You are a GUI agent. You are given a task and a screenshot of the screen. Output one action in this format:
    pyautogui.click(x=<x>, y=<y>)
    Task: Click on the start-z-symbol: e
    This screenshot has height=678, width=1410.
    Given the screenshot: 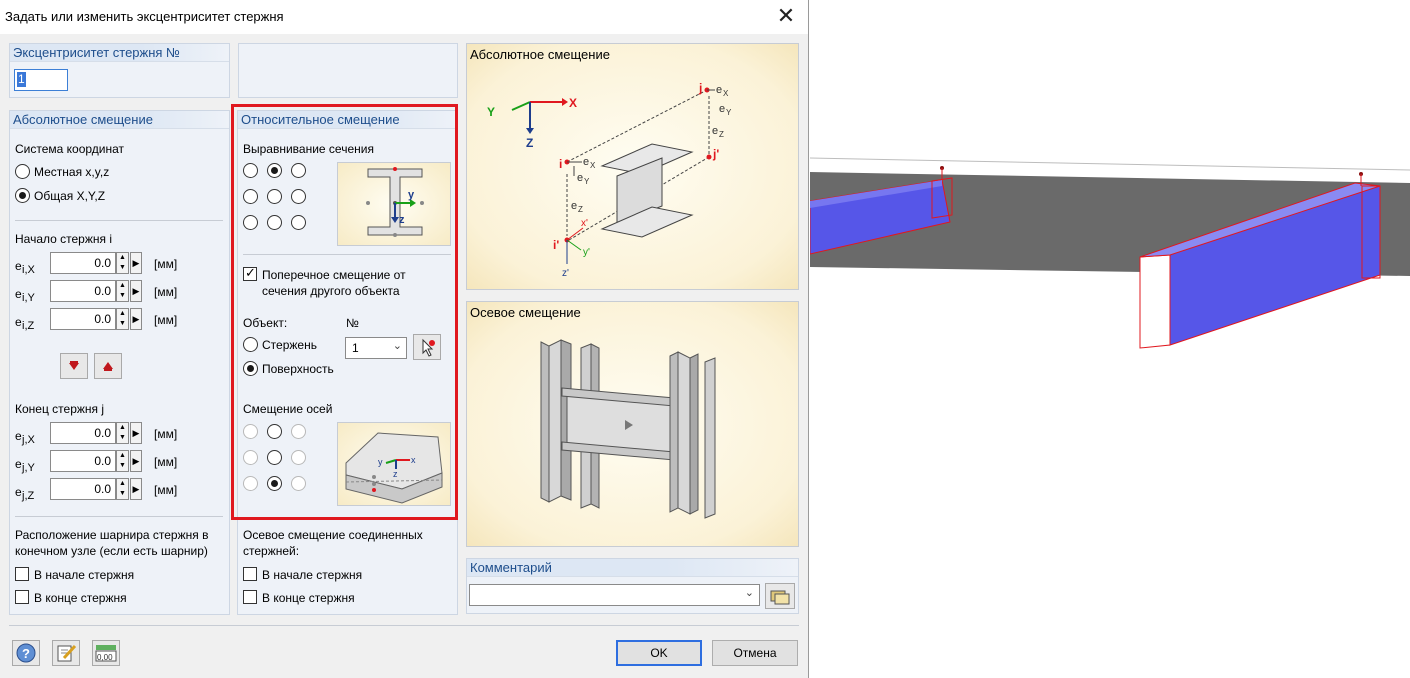 What is the action you would take?
    pyautogui.click(x=18, y=322)
    